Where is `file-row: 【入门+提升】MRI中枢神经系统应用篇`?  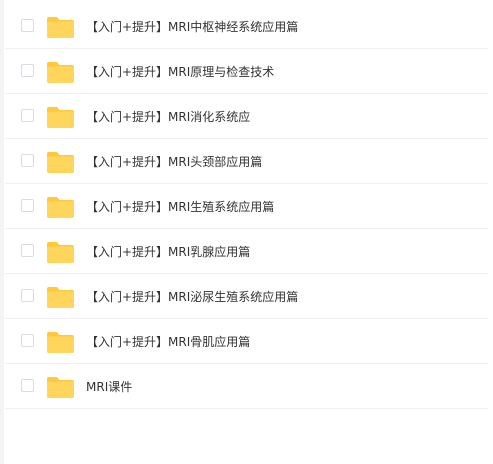 file-row: 【入门+提升】MRI中枢神经系统应用篇 is located at coordinates (246, 27).